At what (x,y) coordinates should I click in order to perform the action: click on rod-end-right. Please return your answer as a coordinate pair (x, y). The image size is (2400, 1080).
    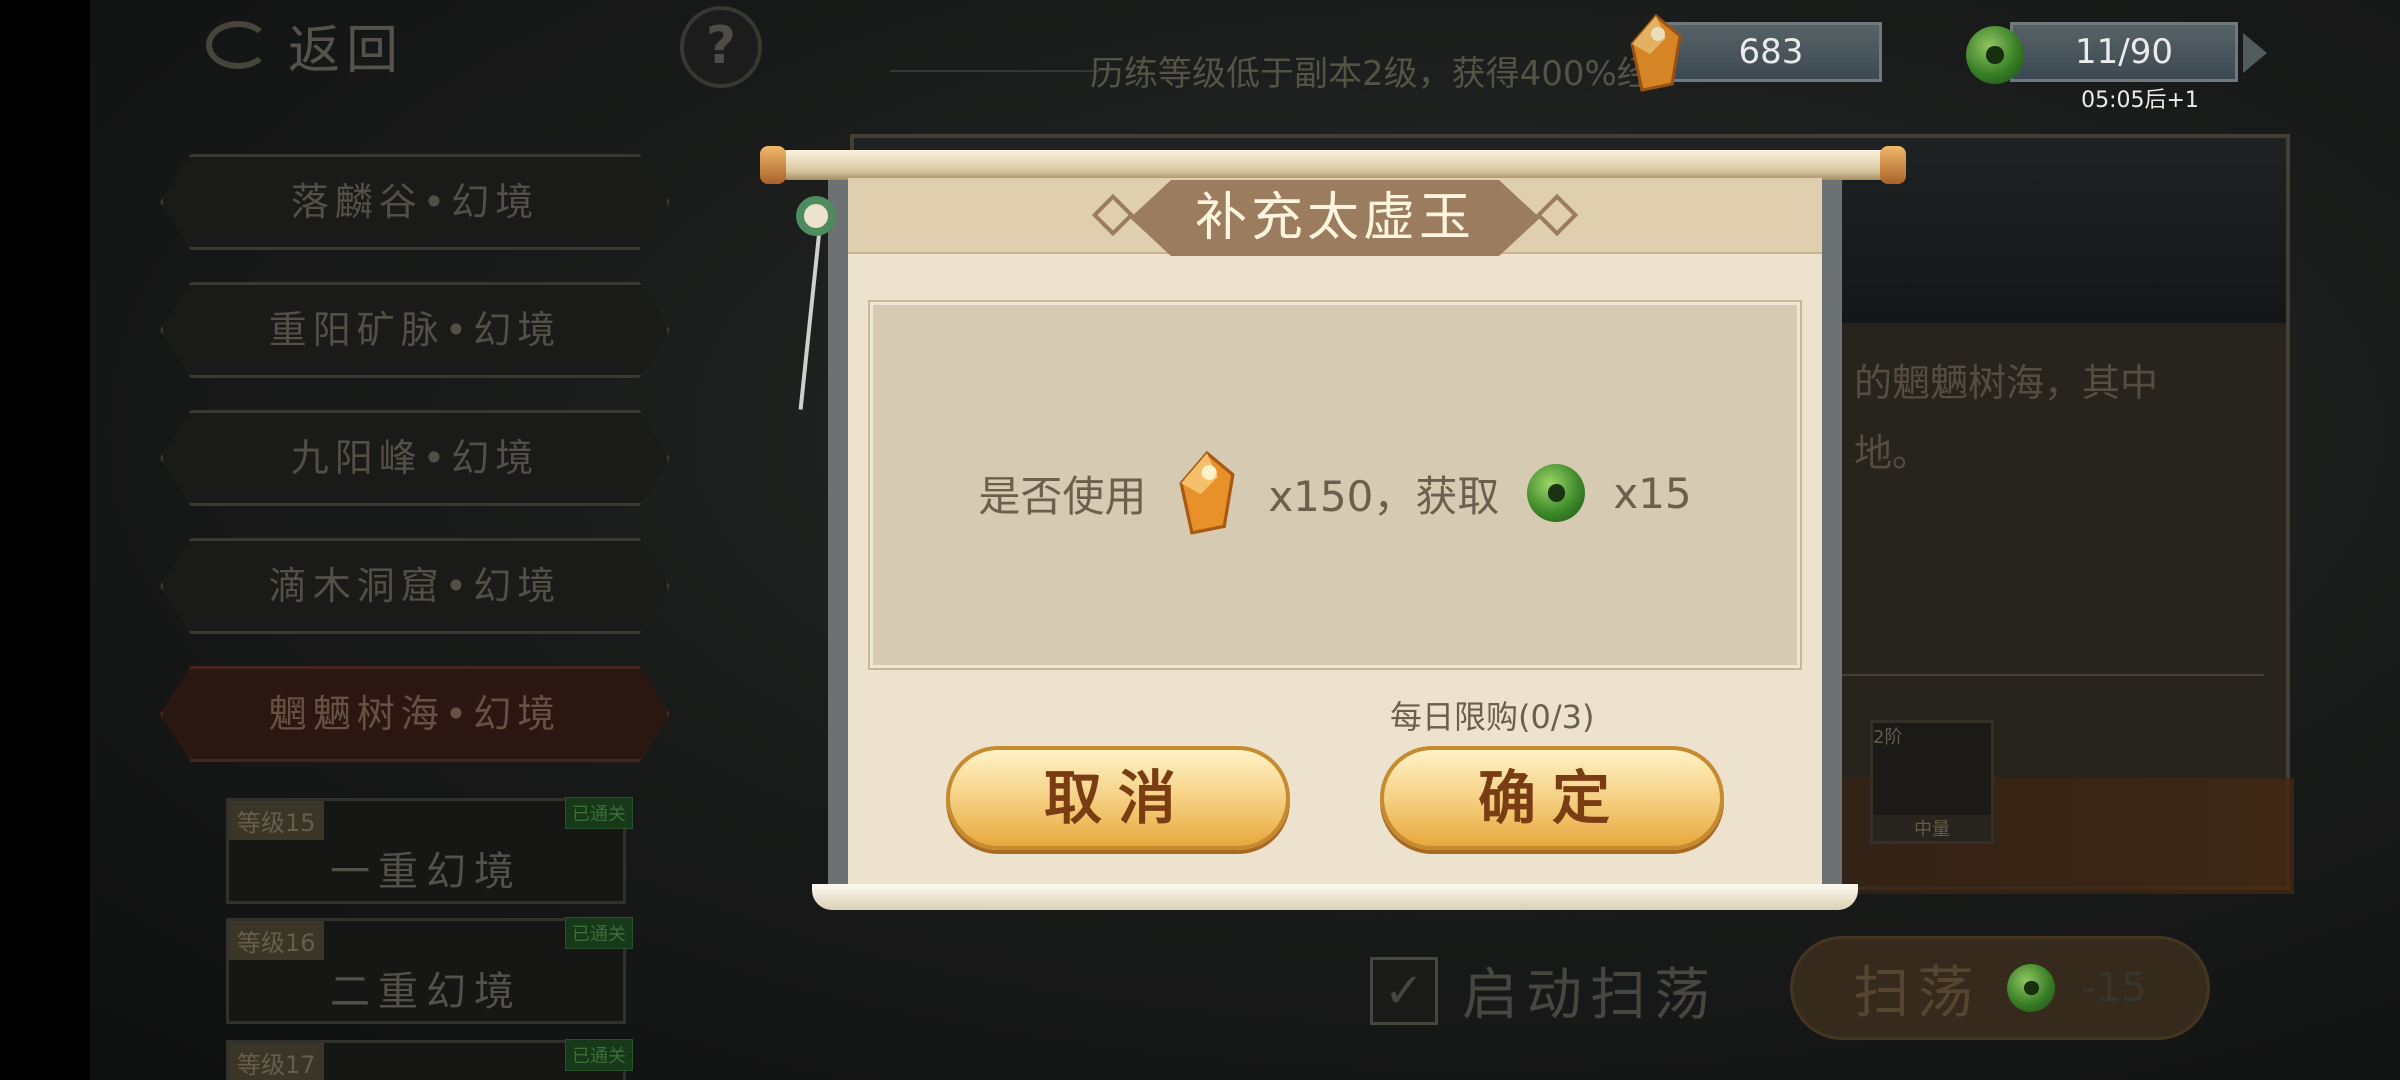
    Looking at the image, I should click on (1893, 165).